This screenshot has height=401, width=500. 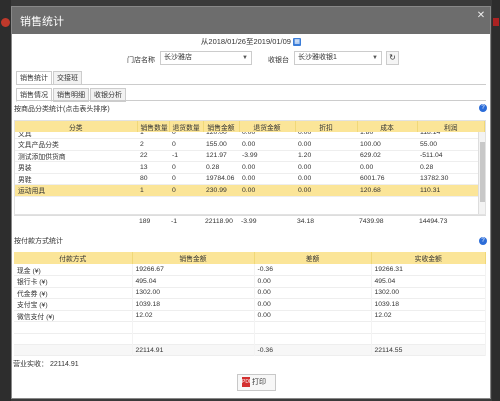 What do you see at coordinates (313, 350) in the screenshot?
I see `total-payment-diff: -0.36` at bounding box center [313, 350].